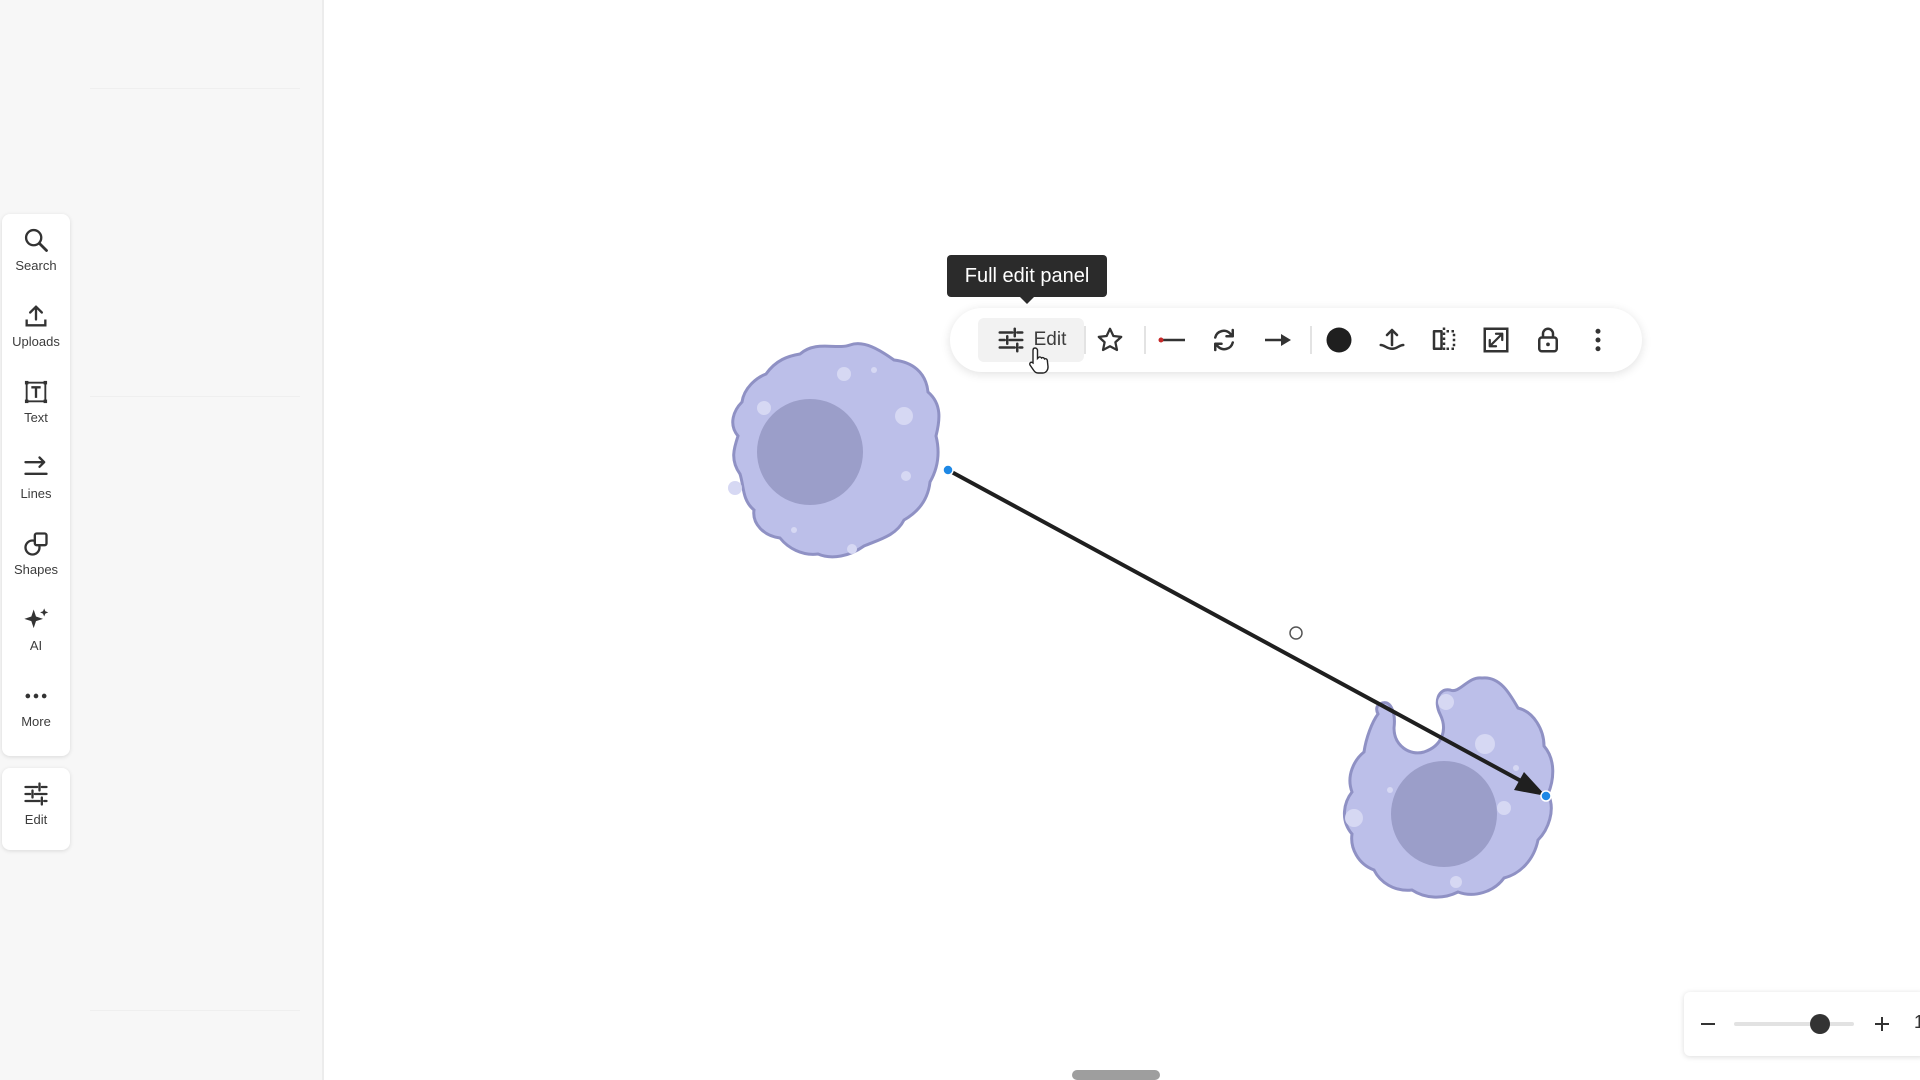 This screenshot has width=1920, height=1080. I want to click on line-color-button, so click(1339, 340).